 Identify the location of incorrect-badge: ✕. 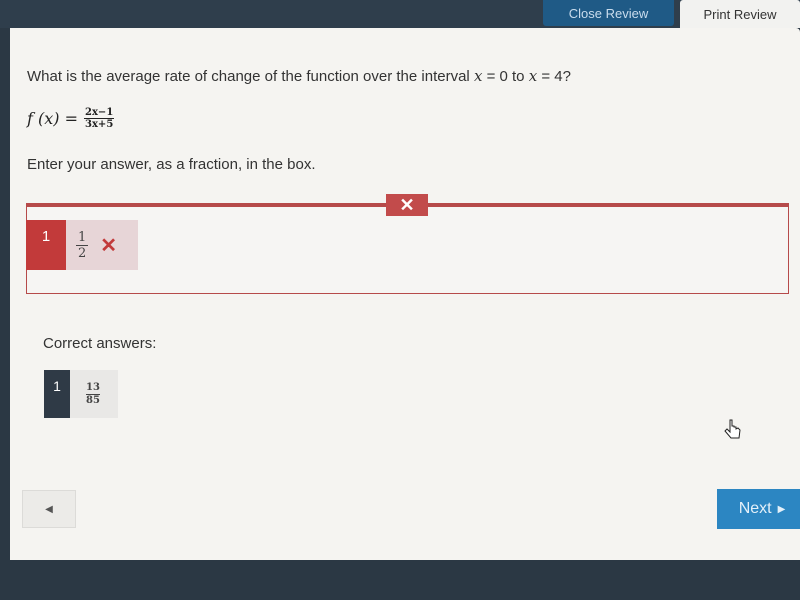
(407, 205).